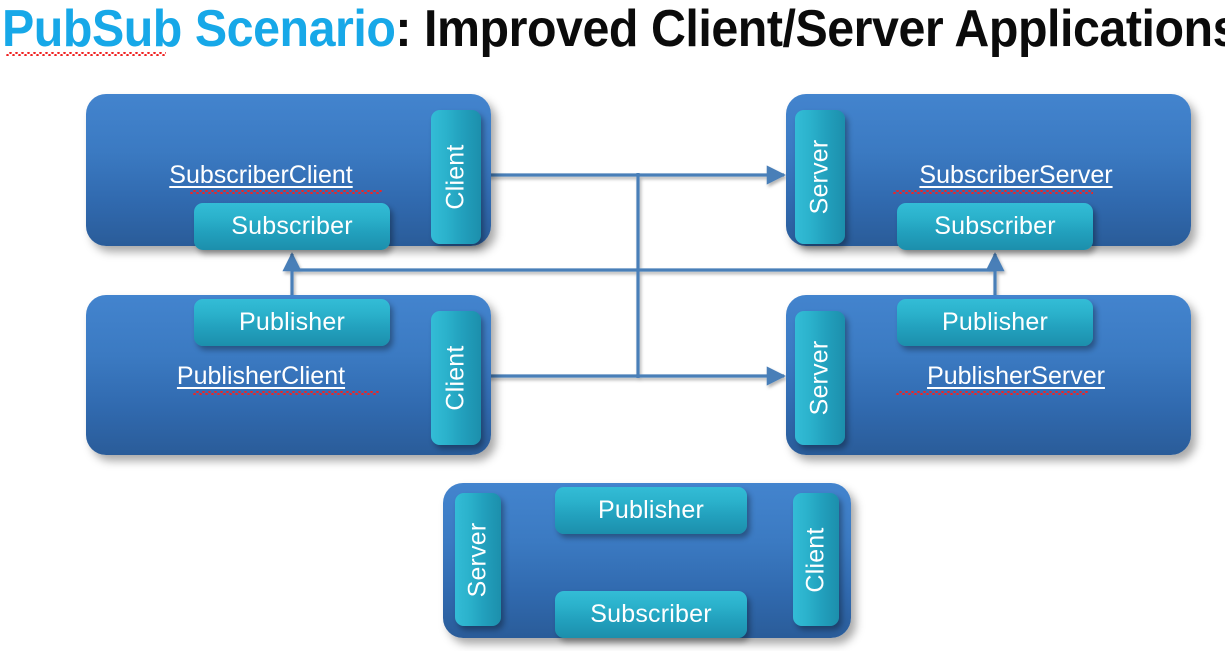  I want to click on tab-client-combined: Client, so click(816, 559).